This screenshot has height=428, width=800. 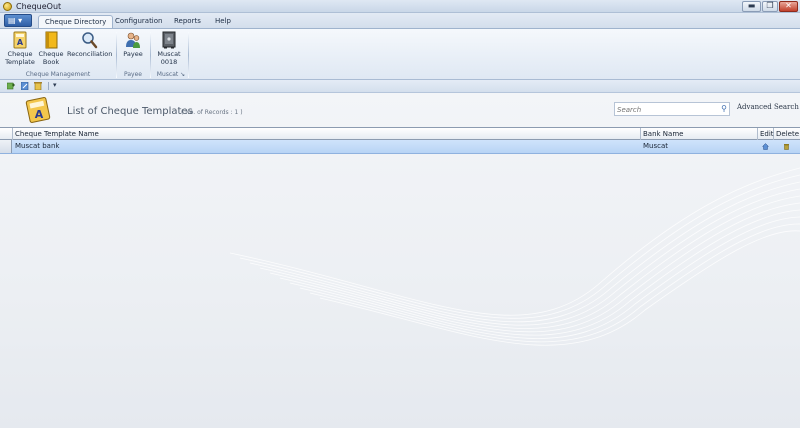 I want to click on search-icon: ⚲, so click(x=724, y=108).